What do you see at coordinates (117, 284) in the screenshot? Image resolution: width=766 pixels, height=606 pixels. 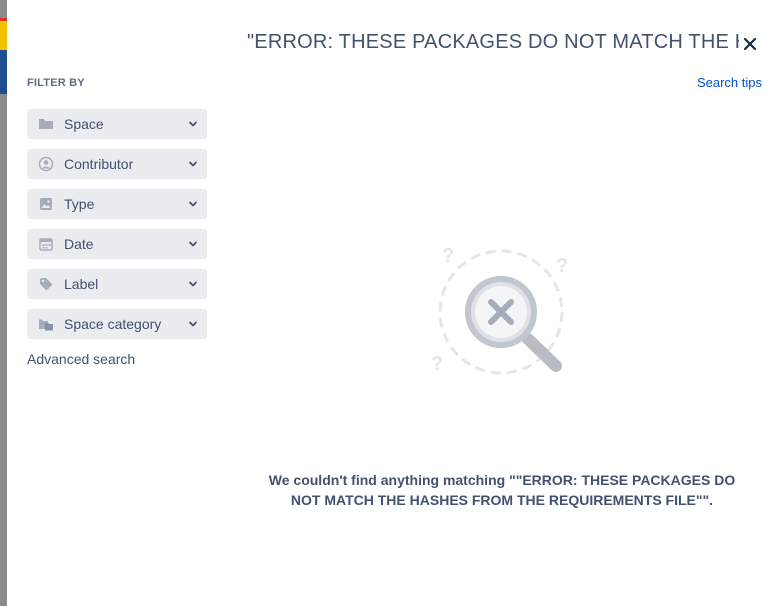 I see `filter-label: Label` at bounding box center [117, 284].